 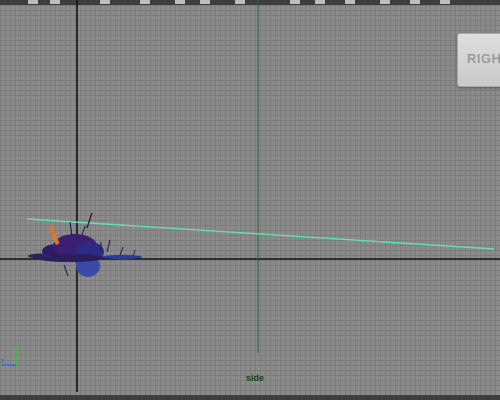 What do you see at coordinates (15, 348) in the screenshot?
I see `svg-text: y` at bounding box center [15, 348].